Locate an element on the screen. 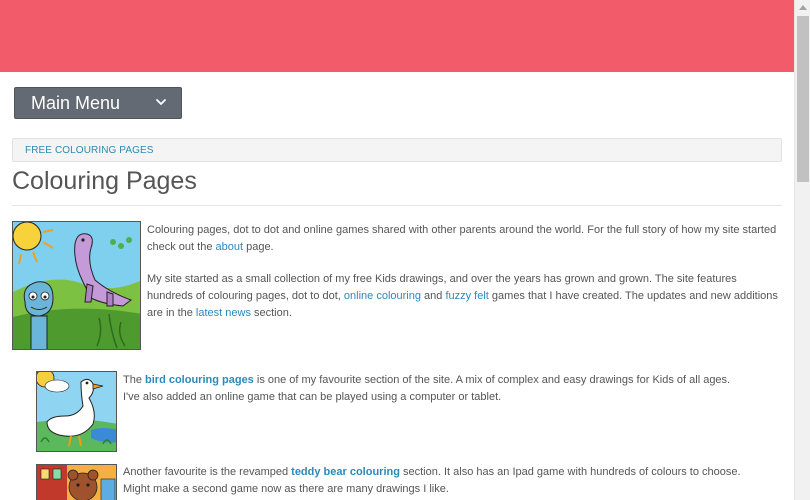  teddy-bear-colouring-thumbnail is located at coordinates (76, 482).